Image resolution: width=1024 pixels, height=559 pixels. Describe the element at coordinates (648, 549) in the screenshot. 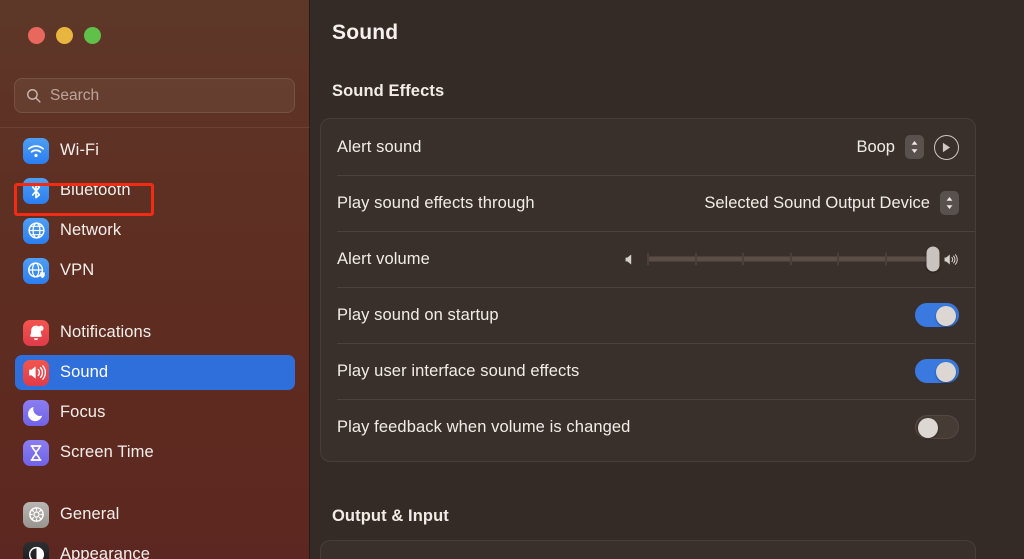

I see `output-input-card` at that location.